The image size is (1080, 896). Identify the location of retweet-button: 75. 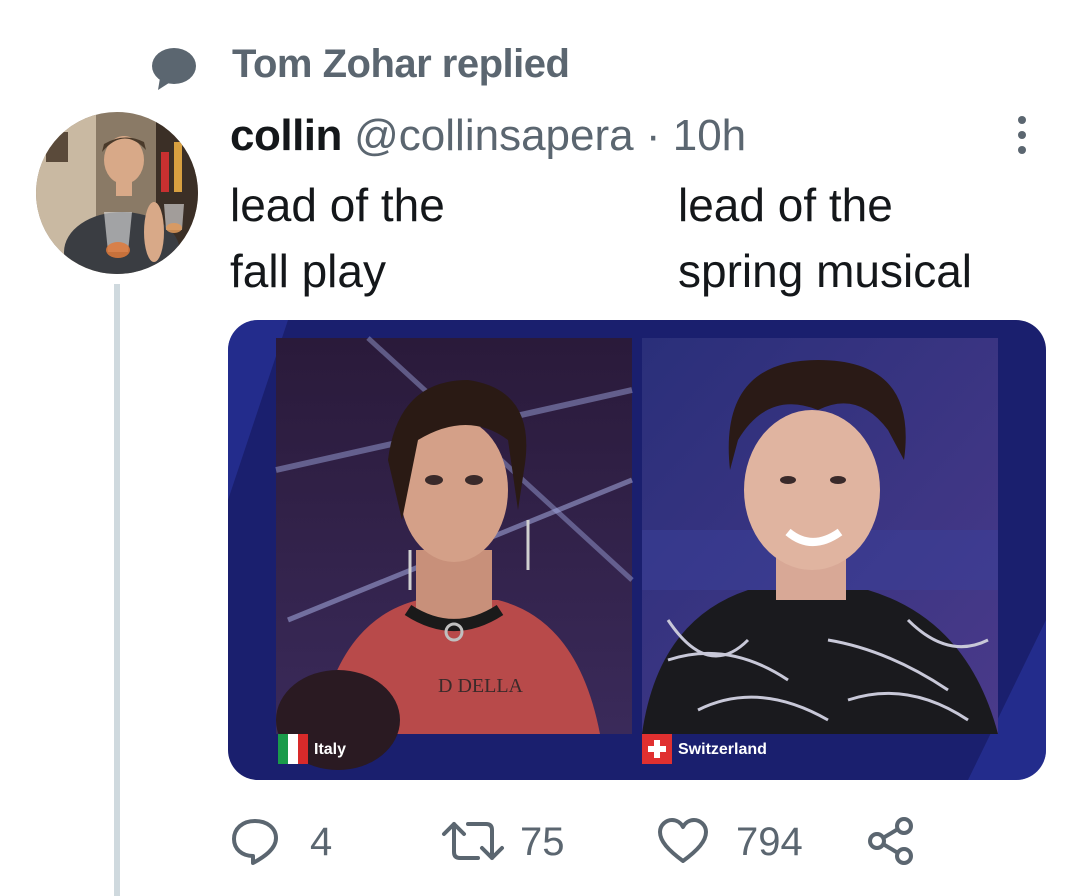
(515, 842).